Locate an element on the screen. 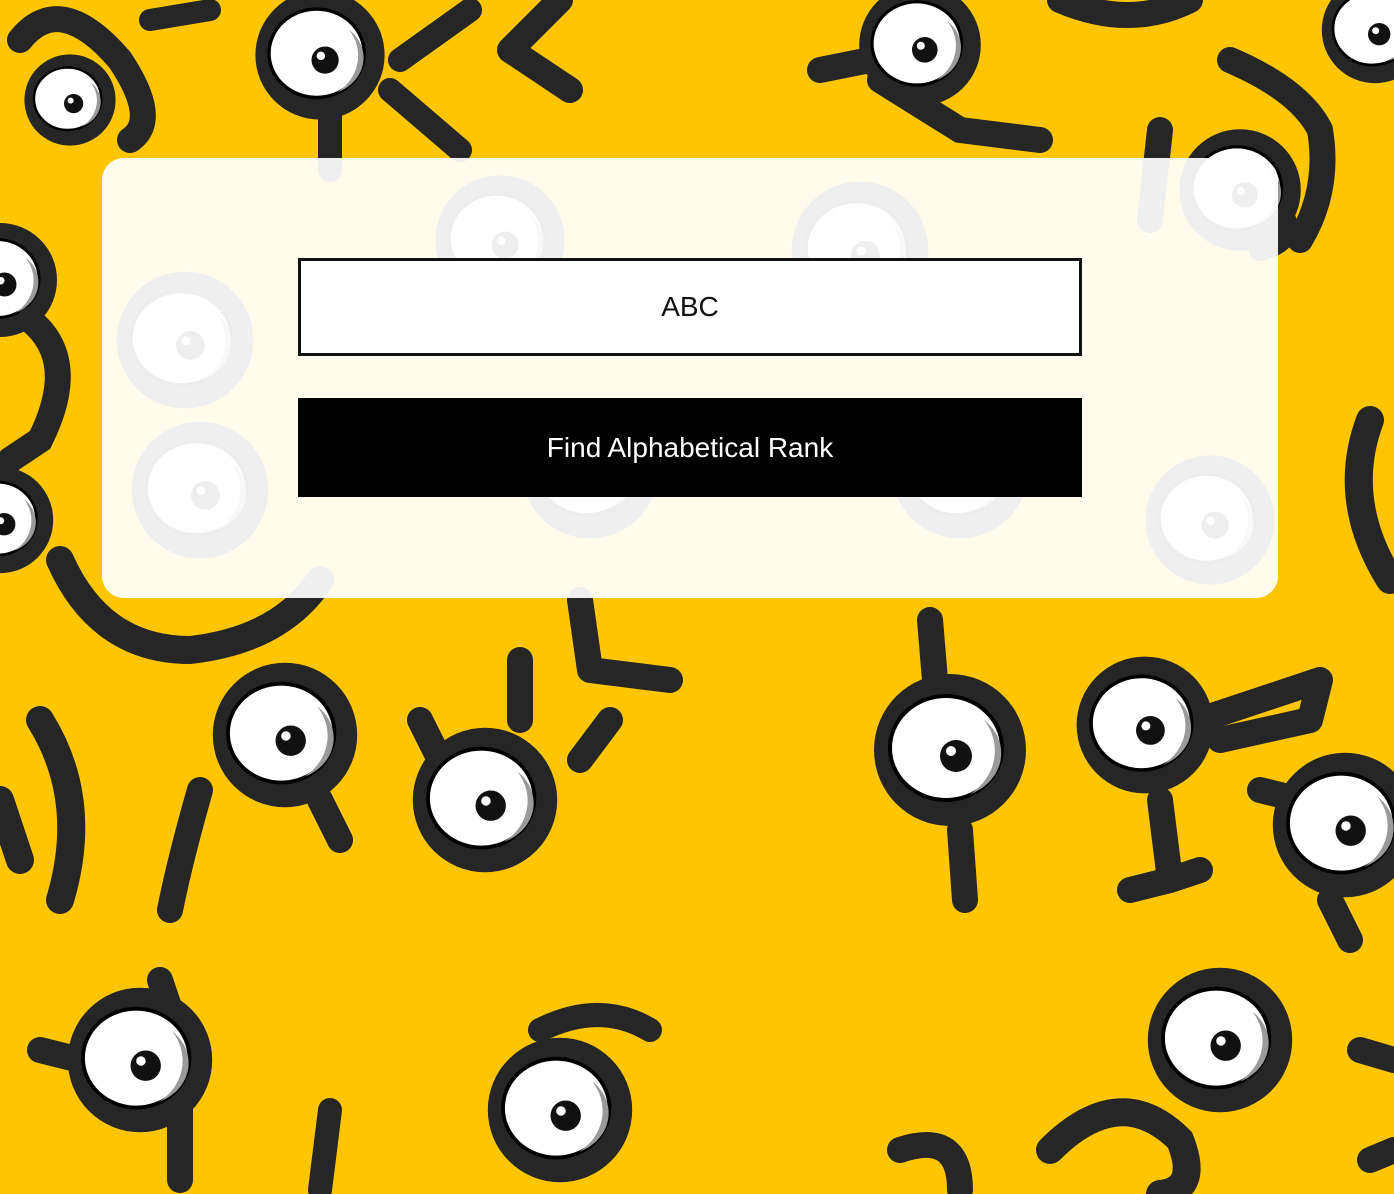  find-alphabetical-rank-button: Find Alphabetical Rank is located at coordinates (690, 447).